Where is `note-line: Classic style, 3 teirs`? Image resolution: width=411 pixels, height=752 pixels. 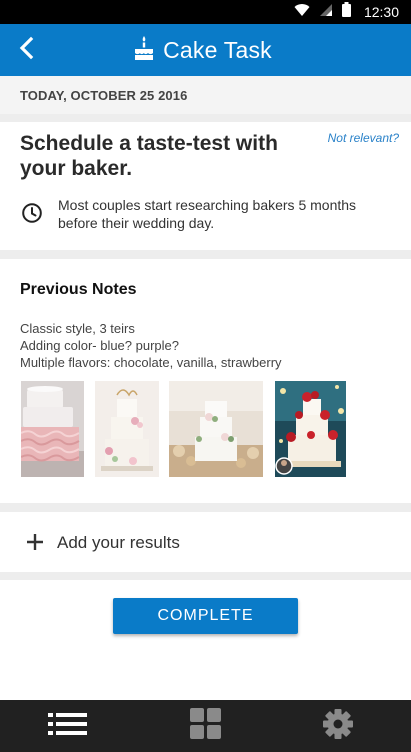
note-line: Classic style, 3 teirs is located at coordinates (77, 328).